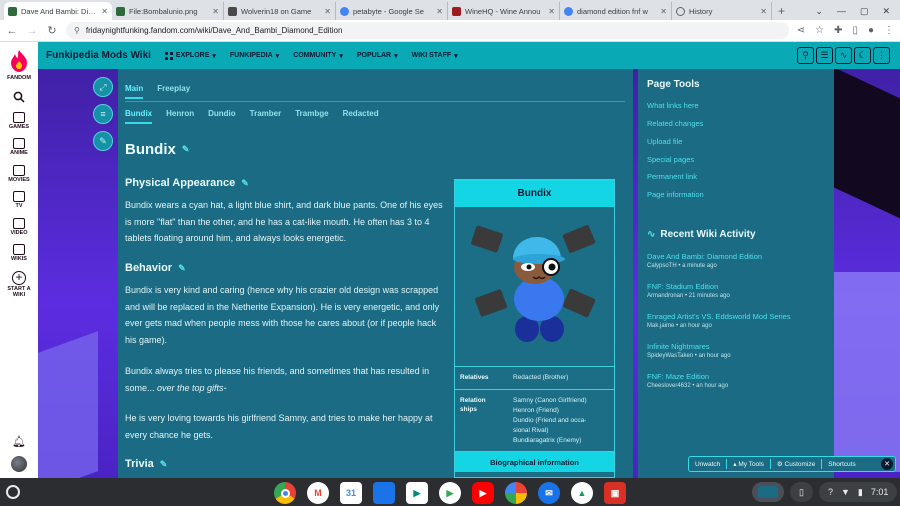 Image resolution: width=900 pixels, height=506 pixels. I want to click on nav-funkipedia: FUNKIPEDIA ▾, so click(254, 56).